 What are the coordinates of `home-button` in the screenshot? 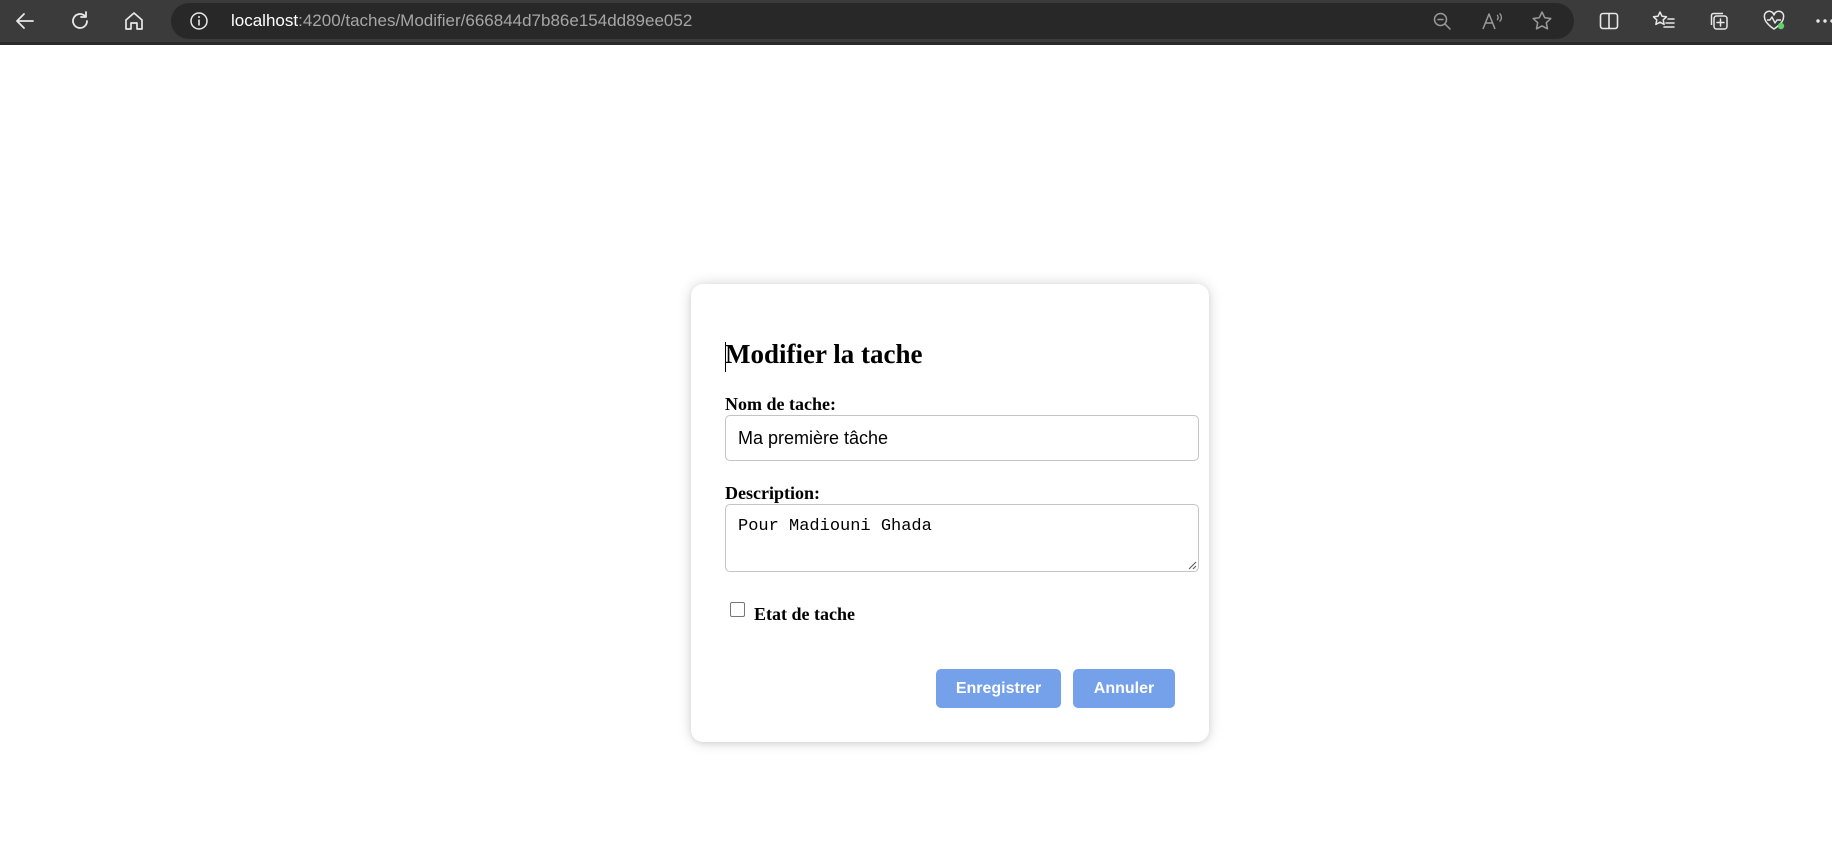 It's located at (134, 21).